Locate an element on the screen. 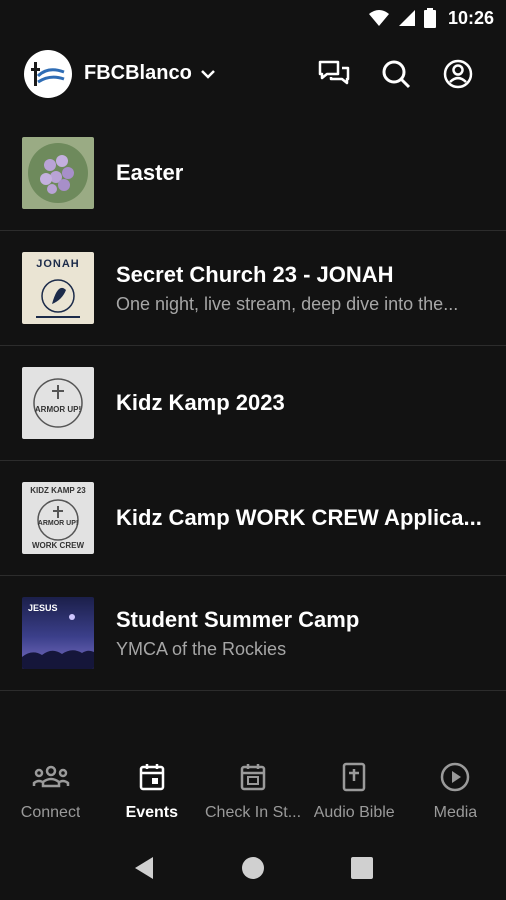 The width and height of the screenshot is (506, 900). event-thumbnail-work-crew: KIDZ KAMP 23 ARMOR UP! WORK CREW is located at coordinates (58, 518).